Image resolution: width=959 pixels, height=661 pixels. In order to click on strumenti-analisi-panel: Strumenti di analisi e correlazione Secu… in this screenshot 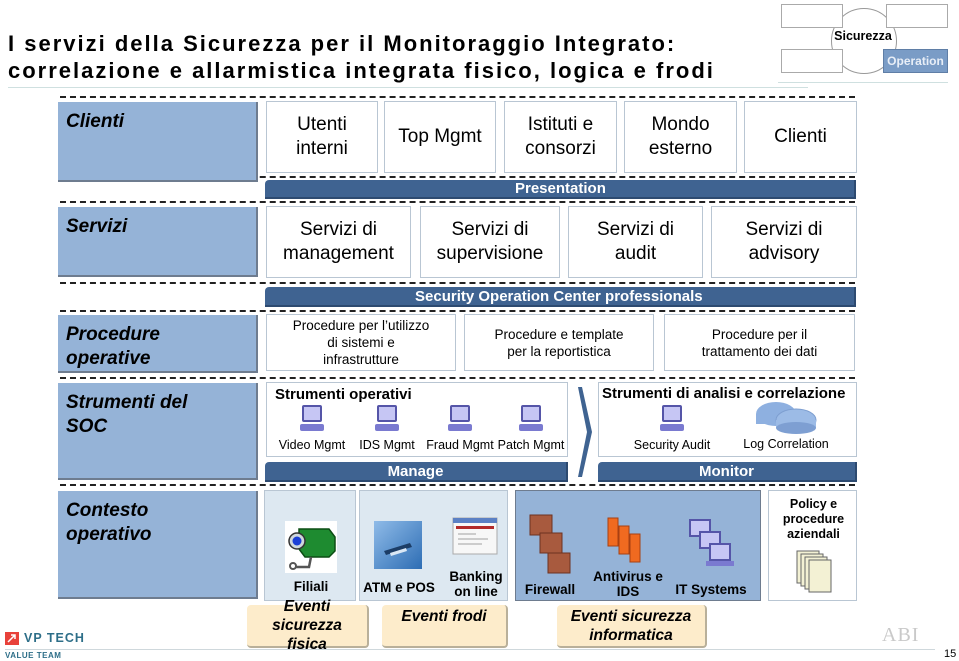, I will do `click(727, 419)`.